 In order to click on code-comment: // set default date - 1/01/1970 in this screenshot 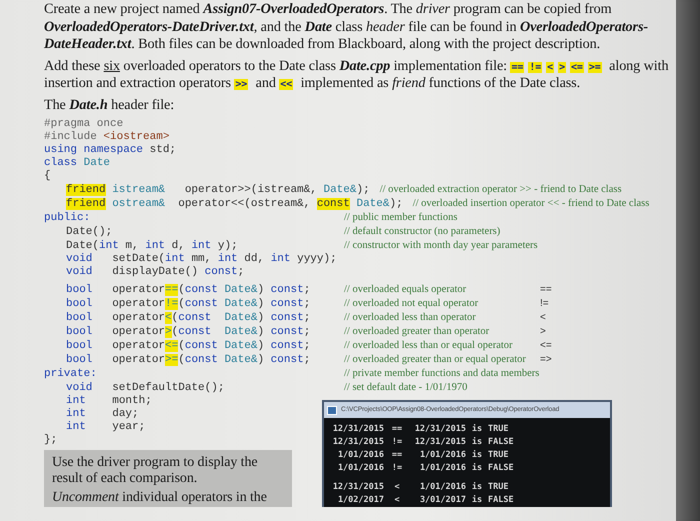, I will do `click(406, 387)`.